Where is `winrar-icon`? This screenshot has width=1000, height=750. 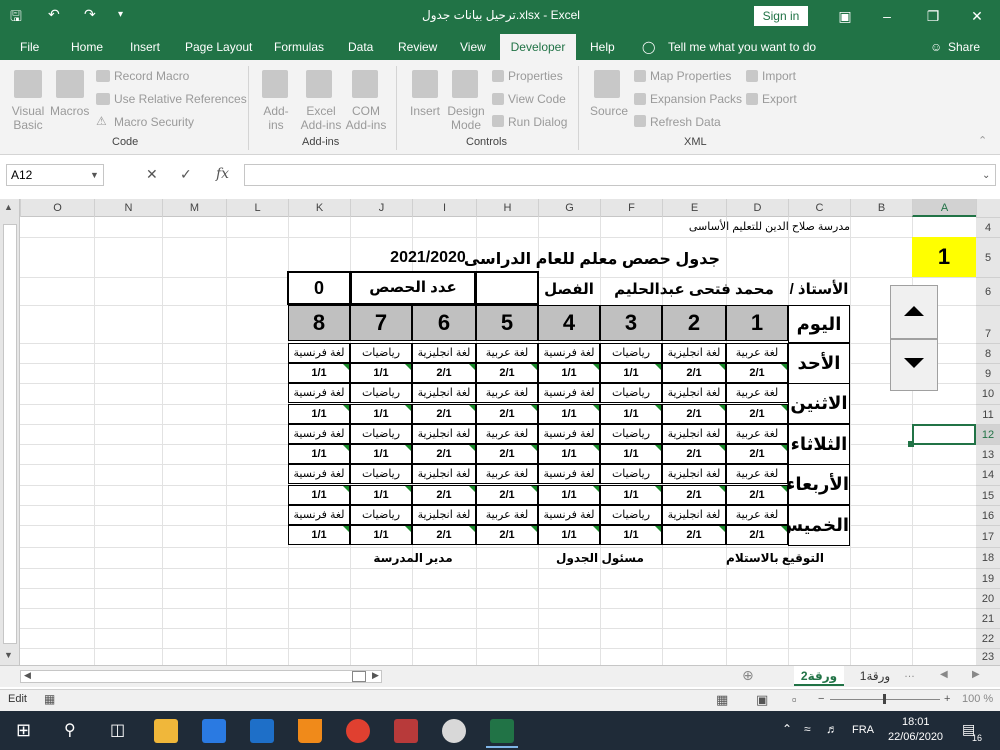 winrar-icon is located at coordinates (406, 731).